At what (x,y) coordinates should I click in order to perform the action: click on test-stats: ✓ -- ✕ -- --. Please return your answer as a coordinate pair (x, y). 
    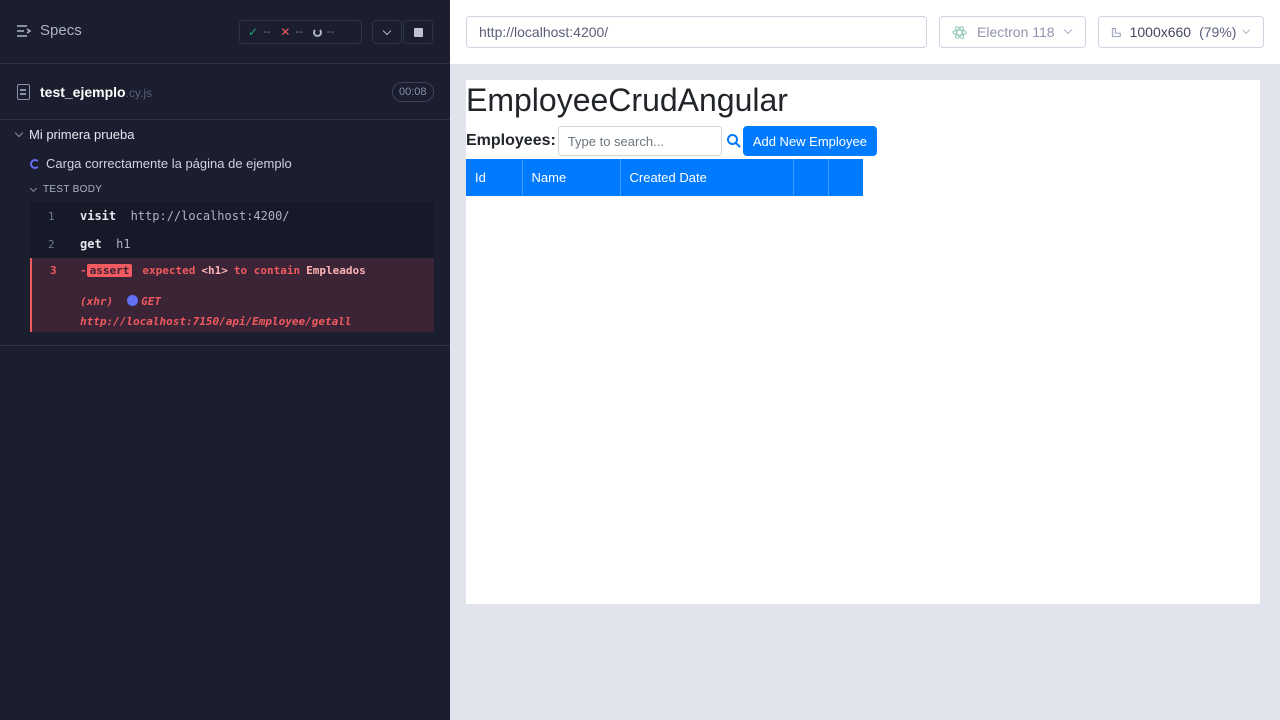
    Looking at the image, I should click on (300, 32).